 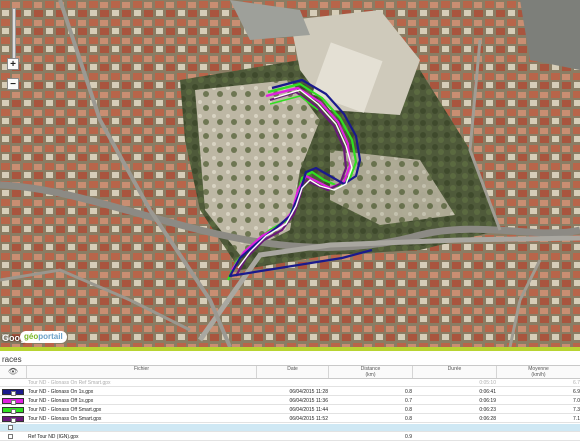 I want to click on speed-cell: 7.3, so click(x=576, y=410).